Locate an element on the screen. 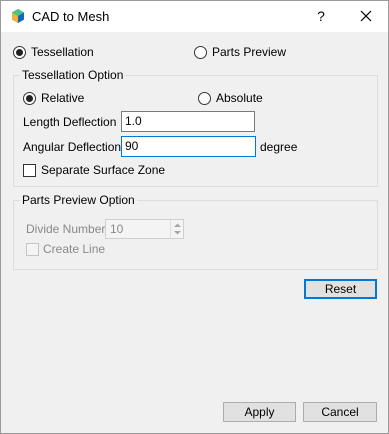 The height and width of the screenshot is (434, 389). reset-button: Reset is located at coordinates (340, 289).